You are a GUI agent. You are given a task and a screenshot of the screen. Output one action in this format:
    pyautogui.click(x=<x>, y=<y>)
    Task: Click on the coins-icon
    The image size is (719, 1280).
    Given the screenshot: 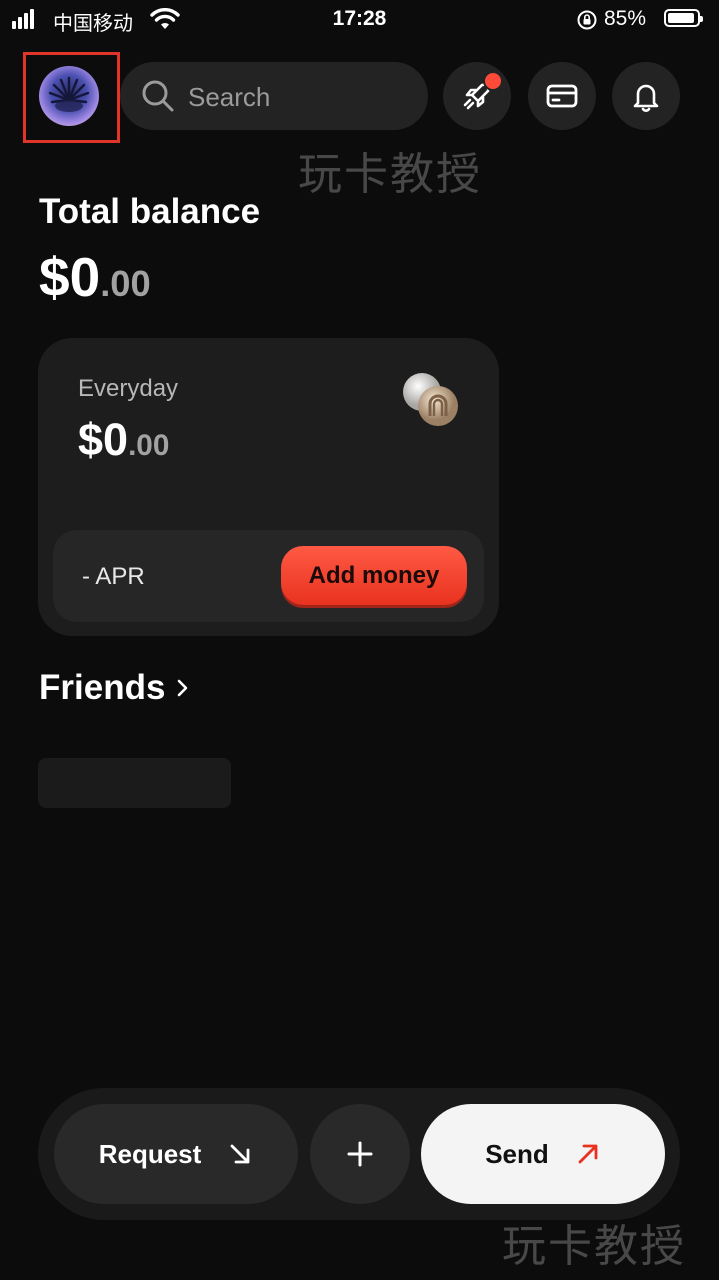 What is the action you would take?
    pyautogui.click(x=430, y=399)
    